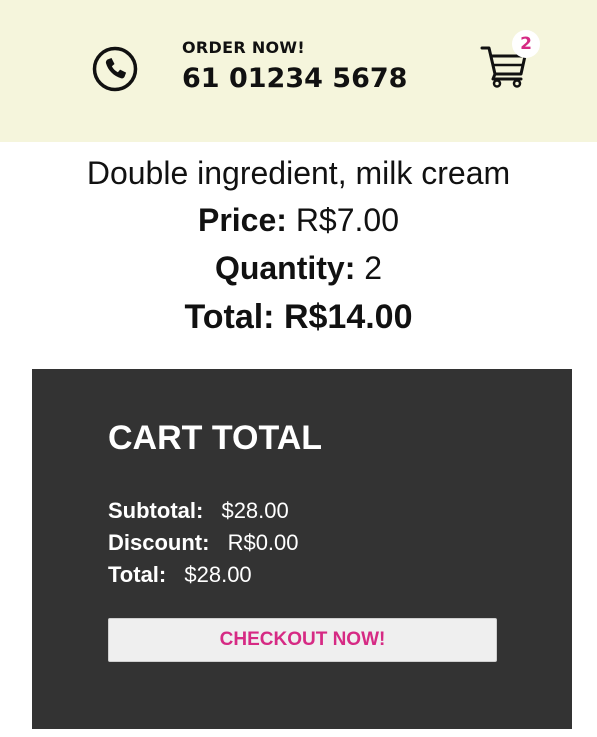 Image resolution: width=597 pixels, height=737 pixels. What do you see at coordinates (263, 542) in the screenshot?
I see `discount-value: R$0.00` at bounding box center [263, 542].